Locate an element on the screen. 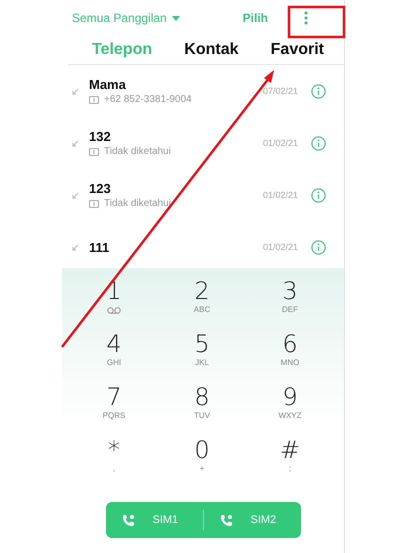 The width and height of the screenshot is (411, 553). highlight-box is located at coordinates (317, 22).